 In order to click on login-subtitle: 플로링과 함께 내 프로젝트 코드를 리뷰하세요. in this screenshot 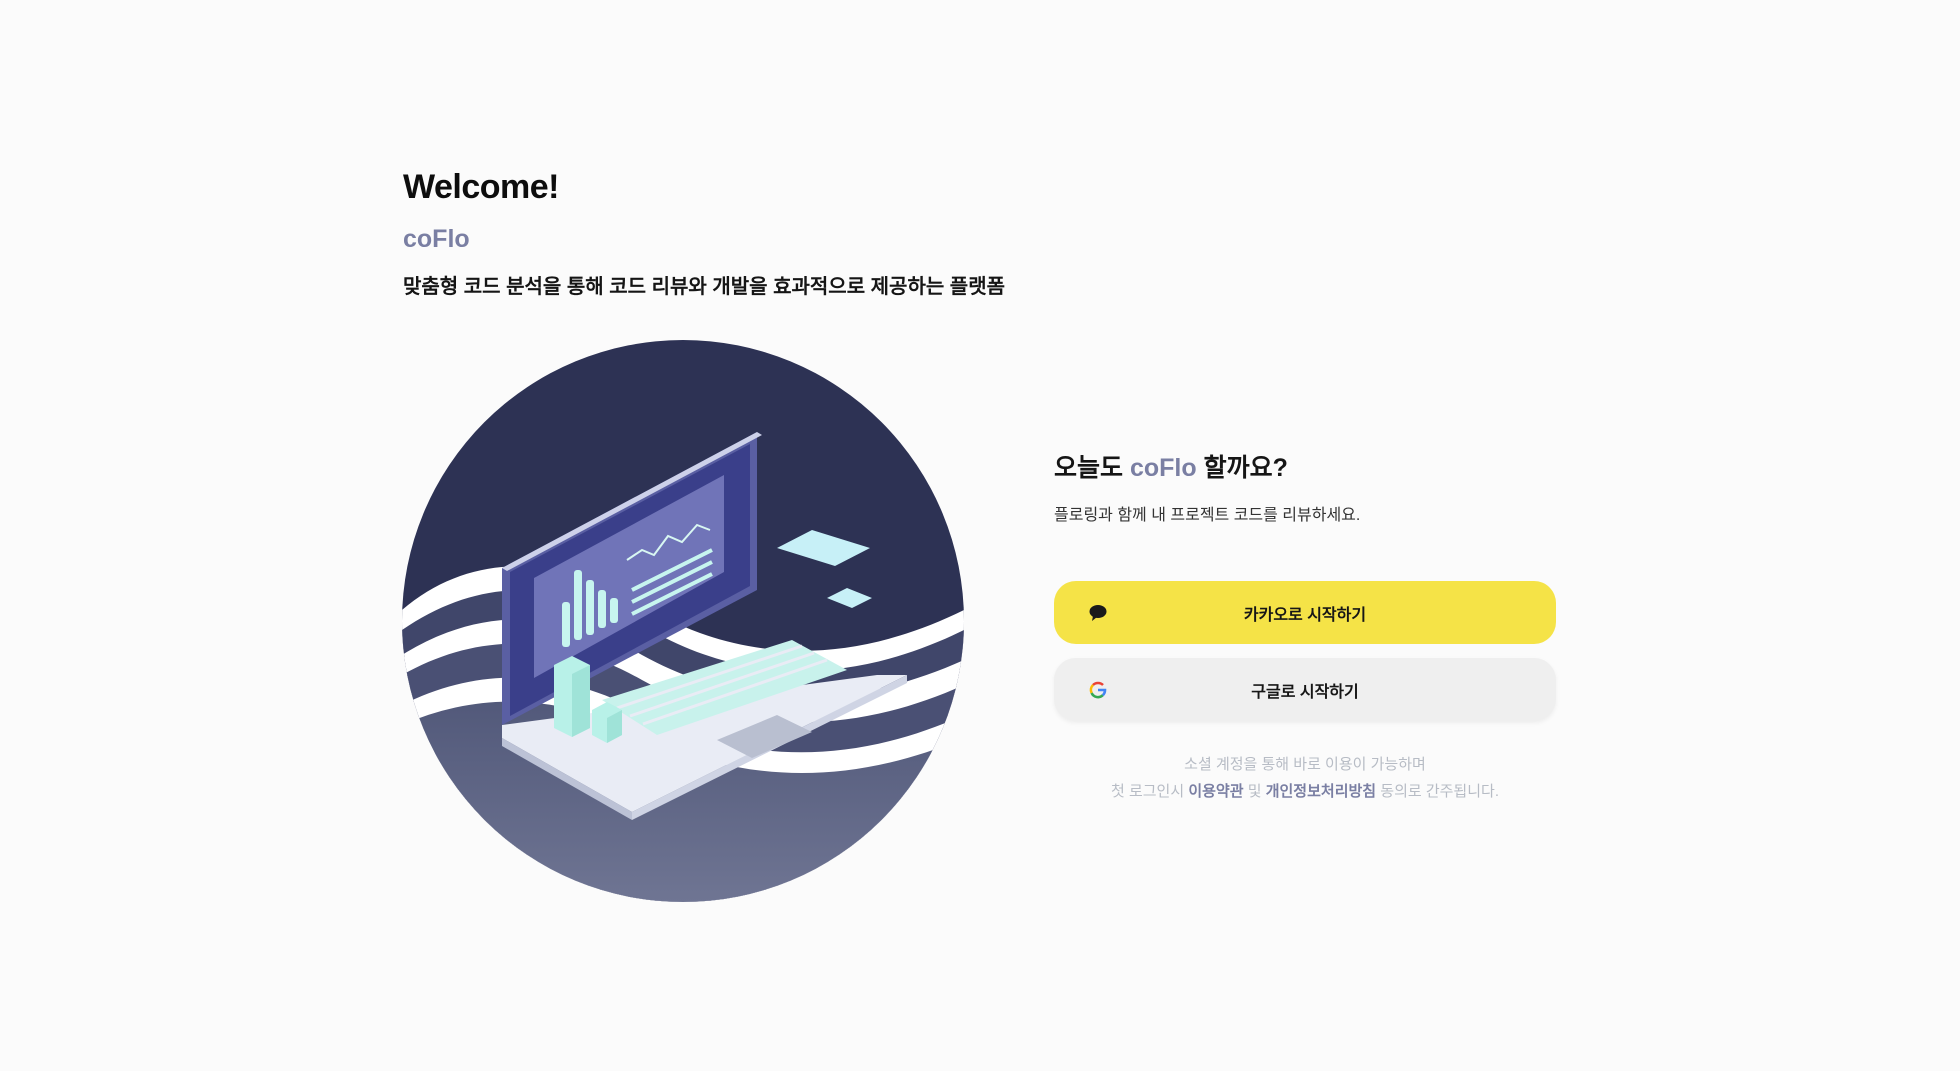, I will do `click(1207, 515)`.